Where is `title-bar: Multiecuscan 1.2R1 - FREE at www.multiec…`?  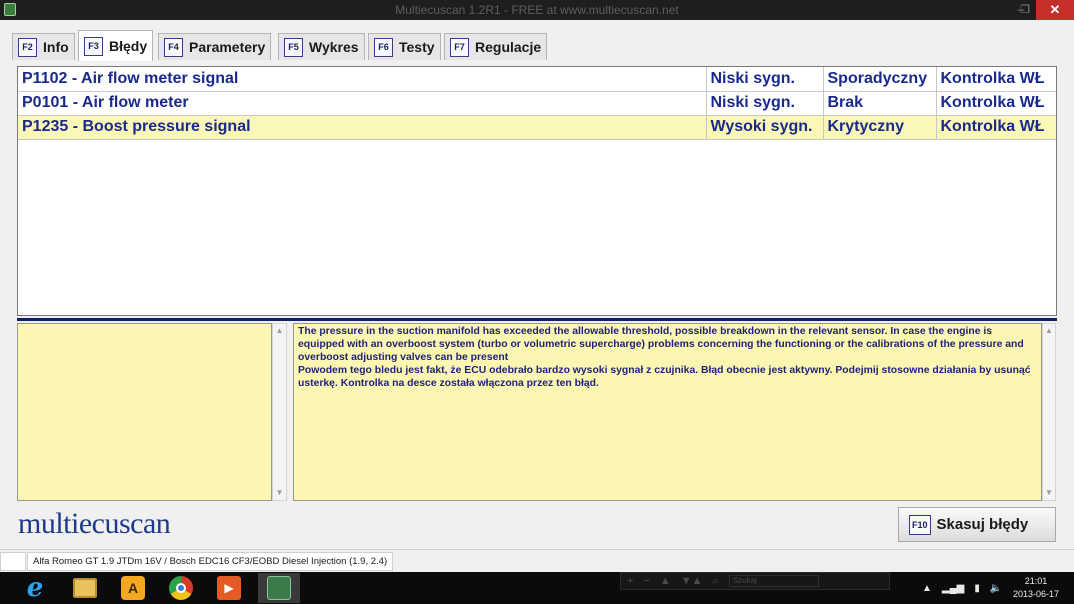 title-bar: Multiecuscan 1.2R1 - FREE at www.multiec… is located at coordinates (537, 10).